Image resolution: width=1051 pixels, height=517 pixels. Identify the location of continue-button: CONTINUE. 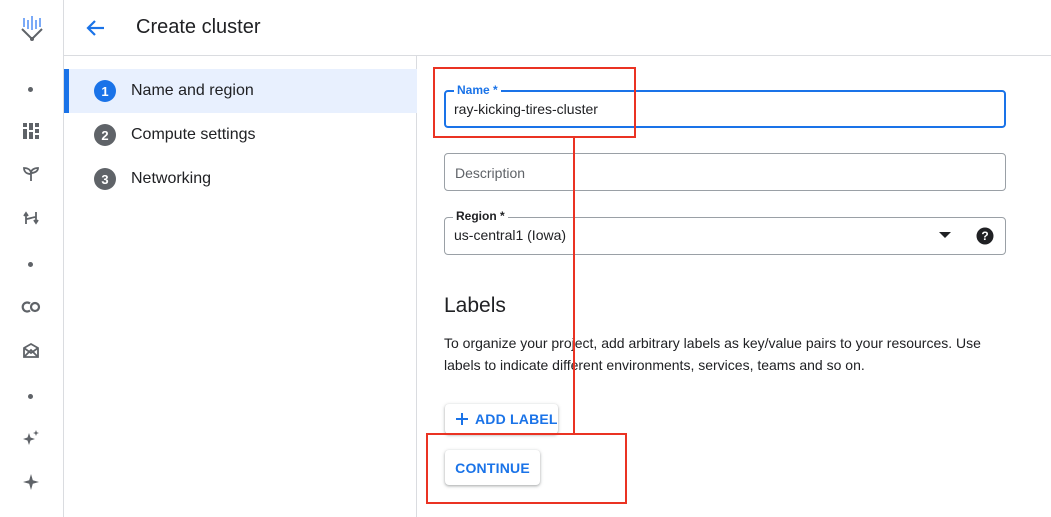
(492, 467).